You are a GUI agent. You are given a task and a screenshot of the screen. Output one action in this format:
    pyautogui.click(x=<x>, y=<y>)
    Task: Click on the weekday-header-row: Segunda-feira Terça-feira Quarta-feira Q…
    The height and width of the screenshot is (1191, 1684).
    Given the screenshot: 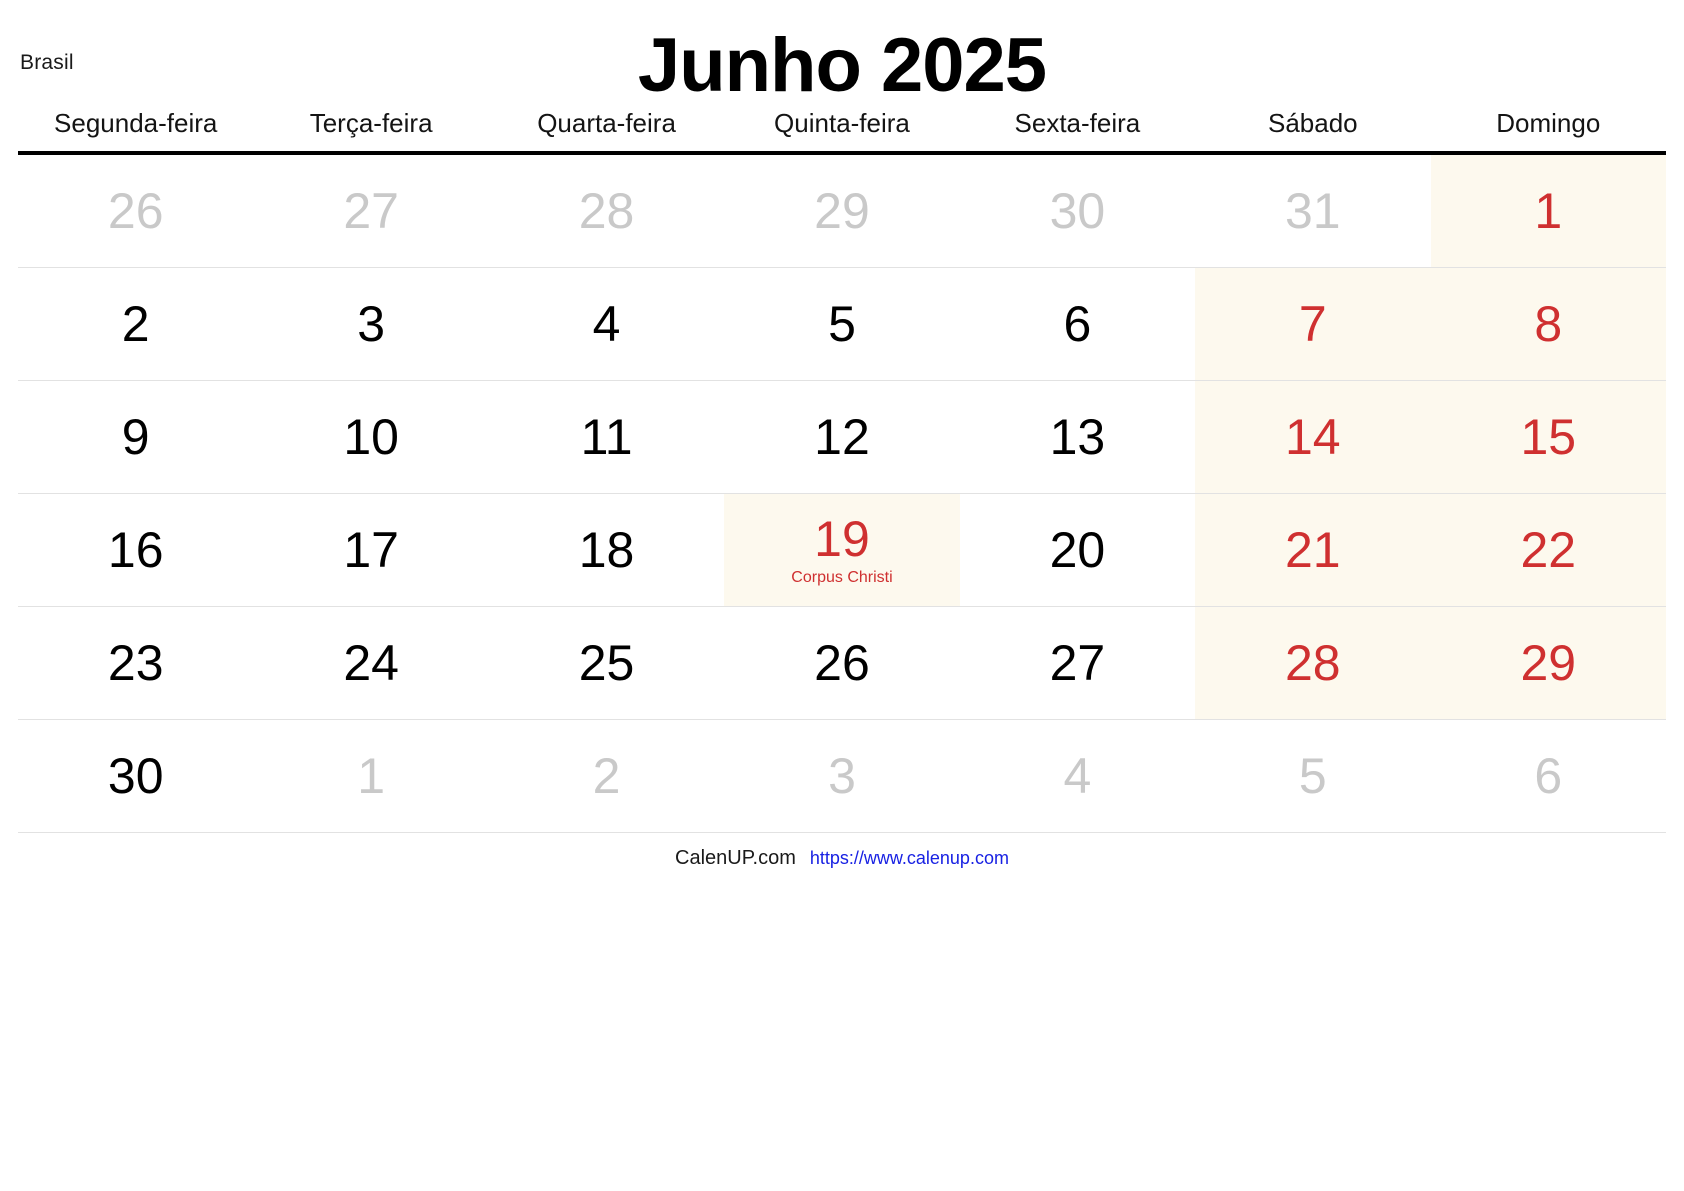 What is the action you would take?
    pyautogui.click(x=842, y=131)
    